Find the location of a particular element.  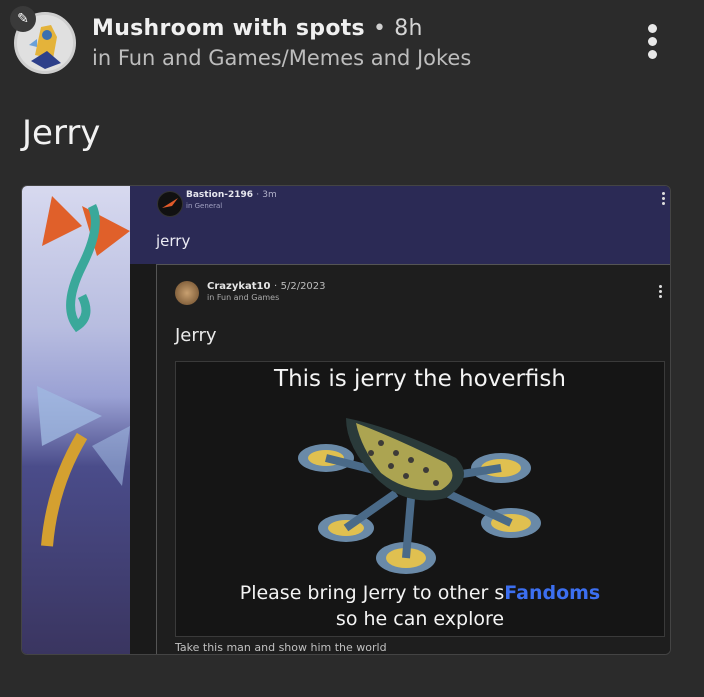

embedded-author-avatar is located at coordinates (170, 204).